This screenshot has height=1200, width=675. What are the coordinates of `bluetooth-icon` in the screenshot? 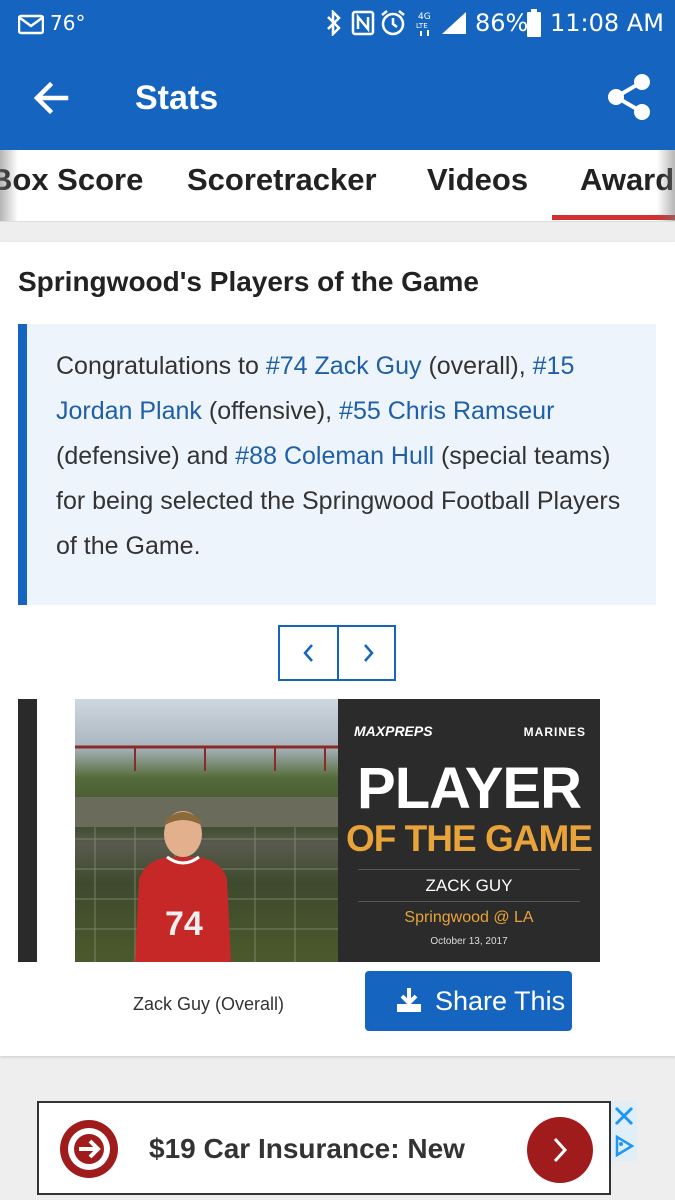 It's located at (334, 23).